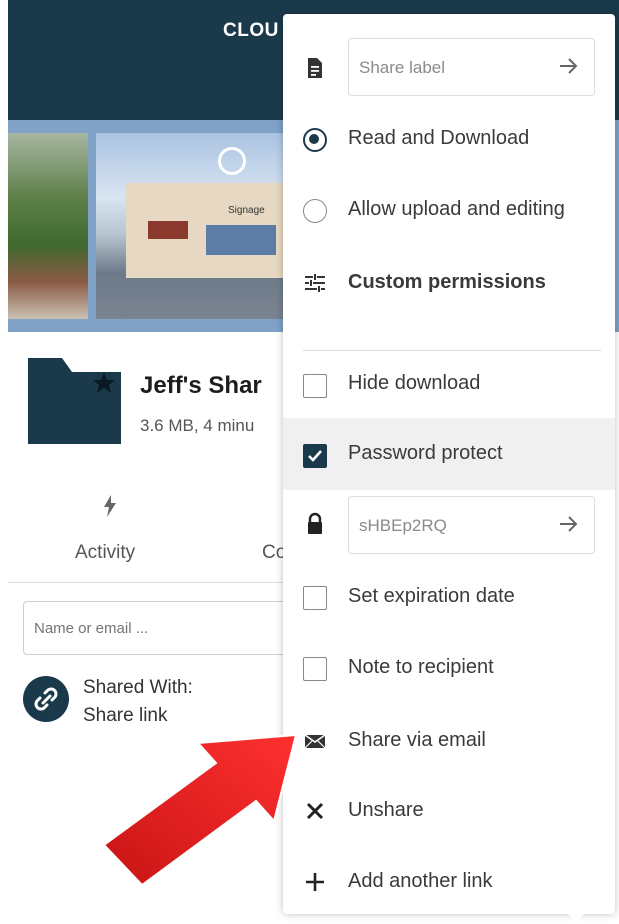 This screenshot has height=924, width=619. I want to click on set-expiration-label: Set expiration date, so click(431, 596).